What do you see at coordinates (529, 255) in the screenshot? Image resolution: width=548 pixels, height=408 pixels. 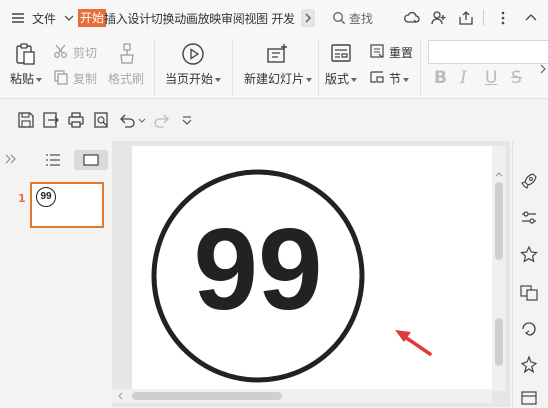 I see `star-magic-icon` at bounding box center [529, 255].